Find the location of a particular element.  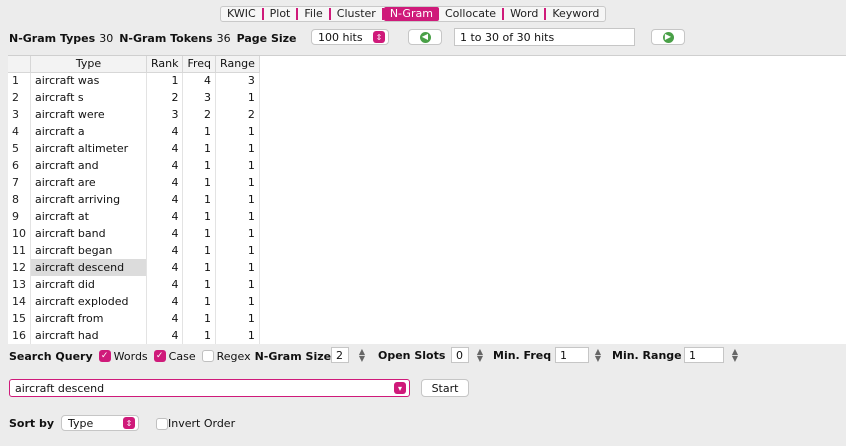

row-index: 14 is located at coordinates (19, 301).